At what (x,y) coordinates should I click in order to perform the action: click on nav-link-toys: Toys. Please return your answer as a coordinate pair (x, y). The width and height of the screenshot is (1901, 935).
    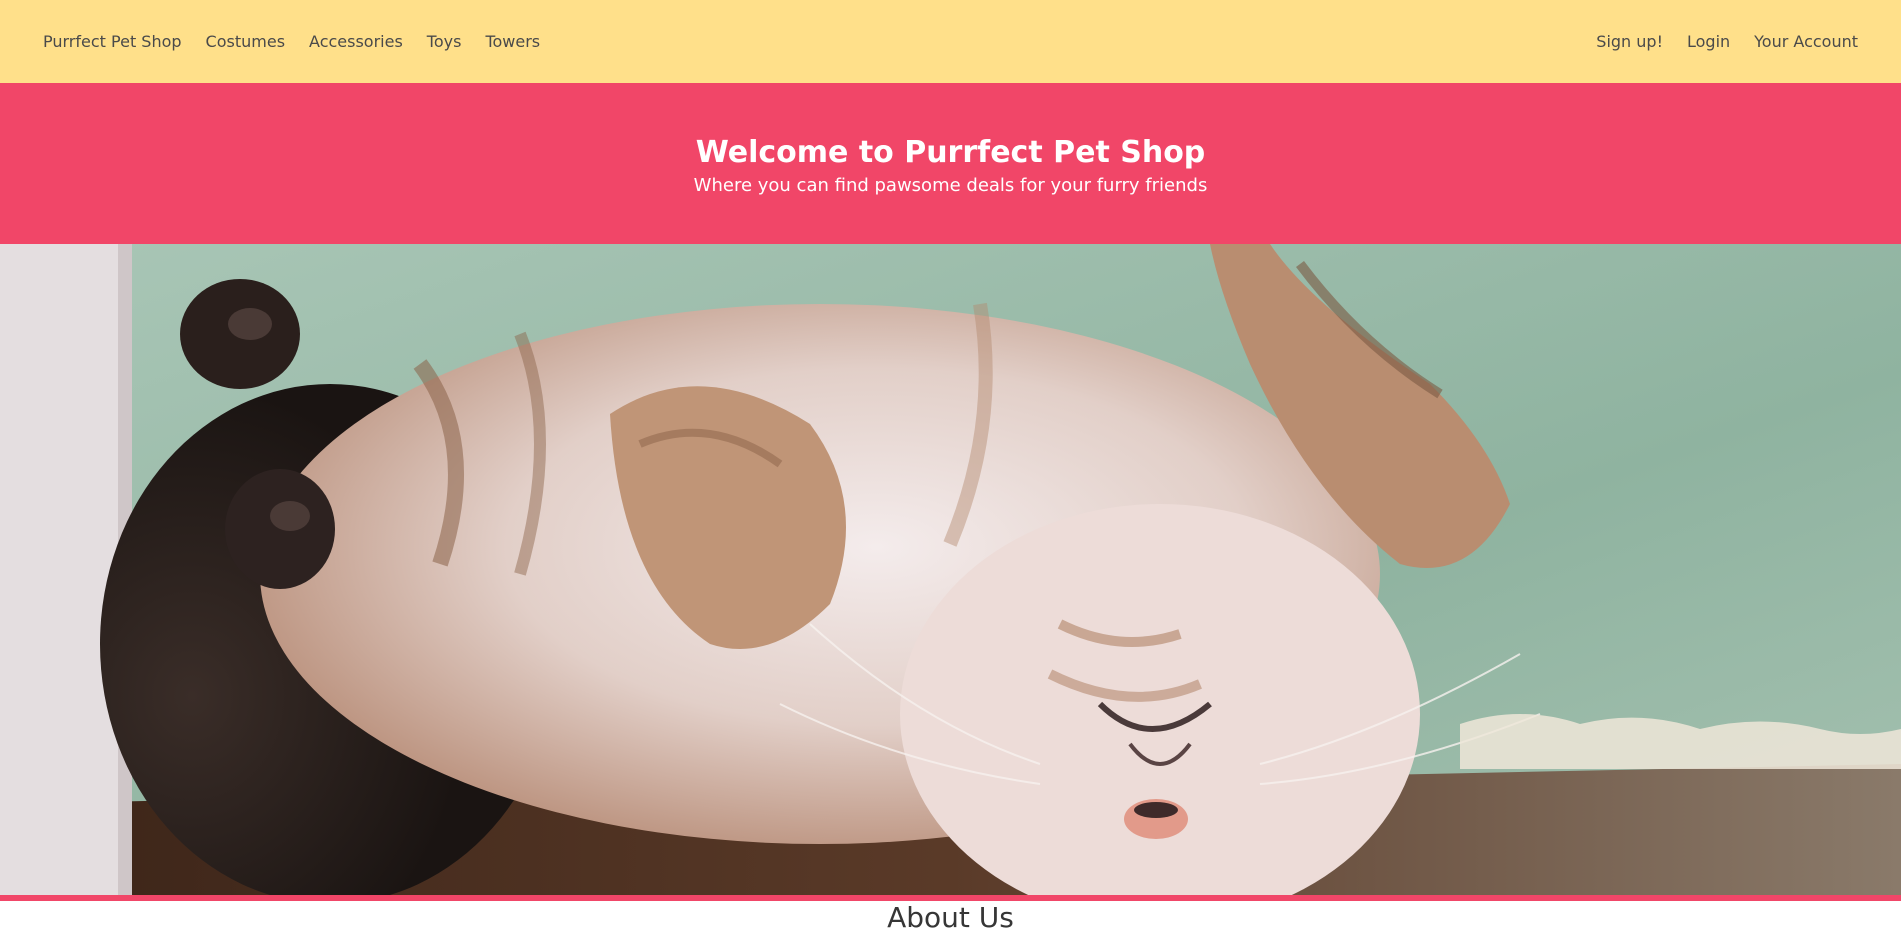
    Looking at the image, I should click on (444, 41).